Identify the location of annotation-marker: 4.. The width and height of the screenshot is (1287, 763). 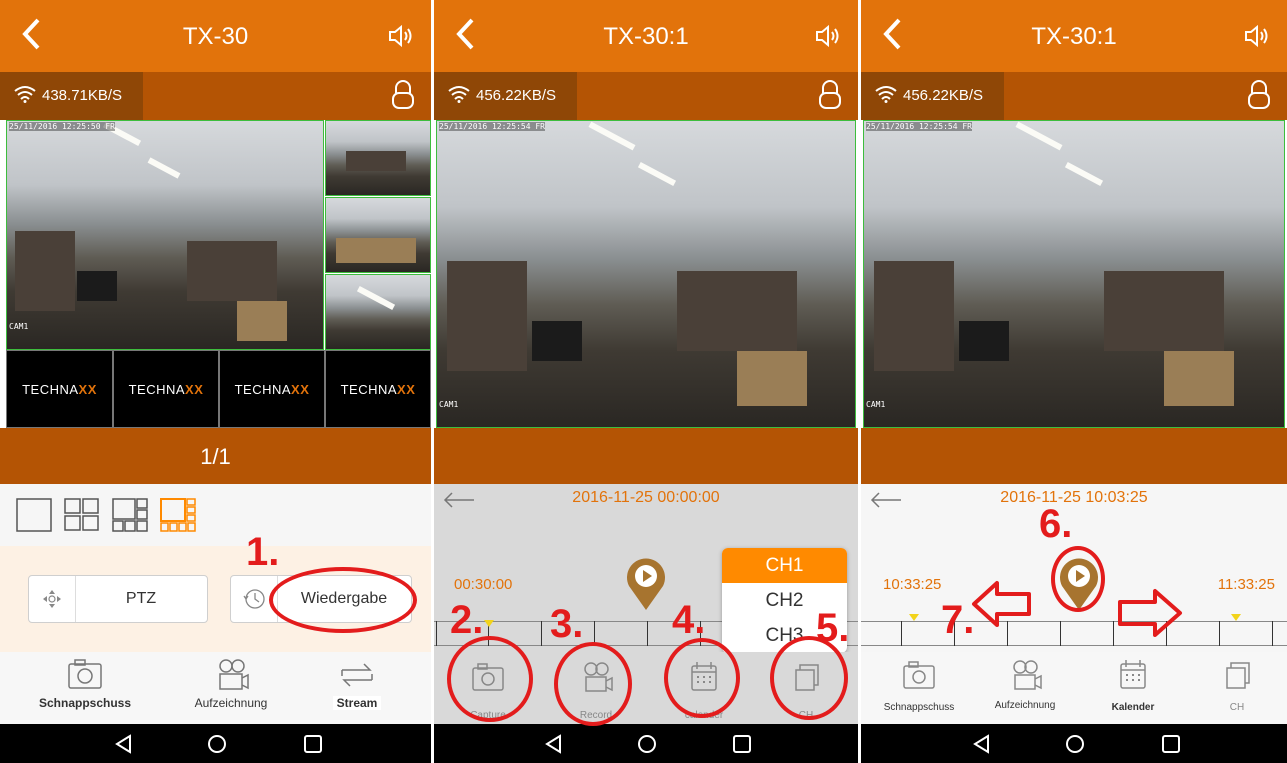
(689, 620).